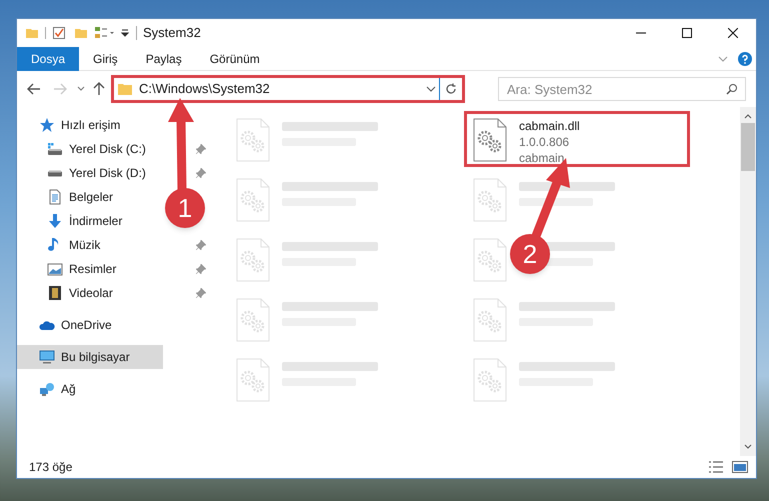  What do you see at coordinates (90, 389) in the screenshot?
I see `nav-item: Ağ` at bounding box center [90, 389].